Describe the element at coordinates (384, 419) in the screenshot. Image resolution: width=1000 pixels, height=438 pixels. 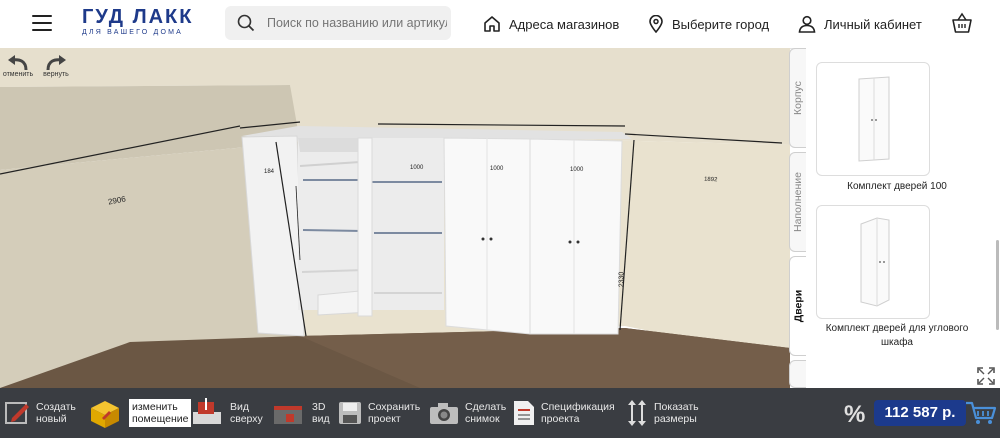
I see `tool-label-2: проект` at that location.